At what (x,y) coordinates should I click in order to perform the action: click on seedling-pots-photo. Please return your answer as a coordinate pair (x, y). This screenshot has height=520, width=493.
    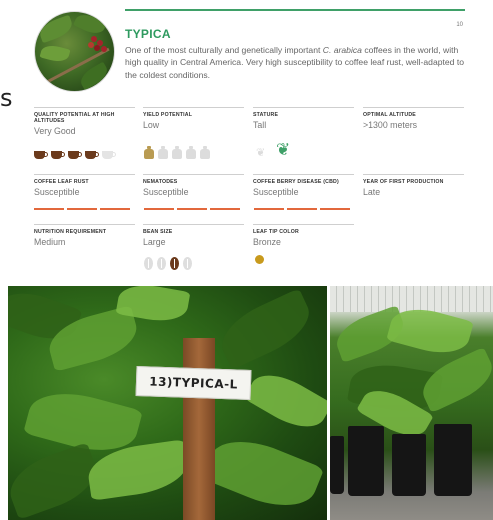
    Looking at the image, I should click on (411, 403).